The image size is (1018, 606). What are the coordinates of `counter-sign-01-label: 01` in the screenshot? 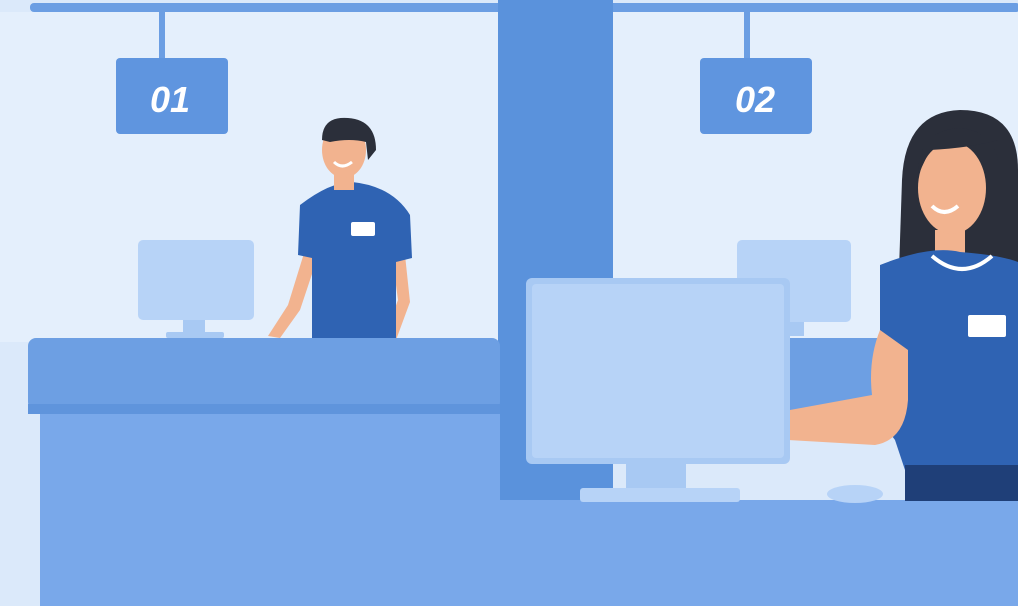 It's located at (170, 99).